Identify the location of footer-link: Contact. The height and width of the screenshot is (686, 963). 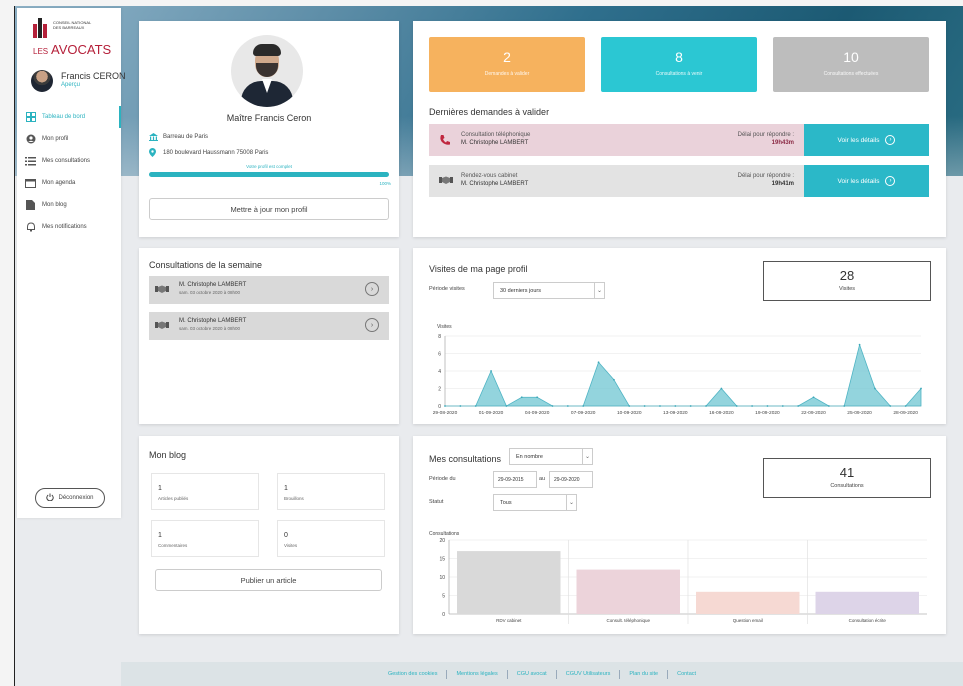
(686, 674).